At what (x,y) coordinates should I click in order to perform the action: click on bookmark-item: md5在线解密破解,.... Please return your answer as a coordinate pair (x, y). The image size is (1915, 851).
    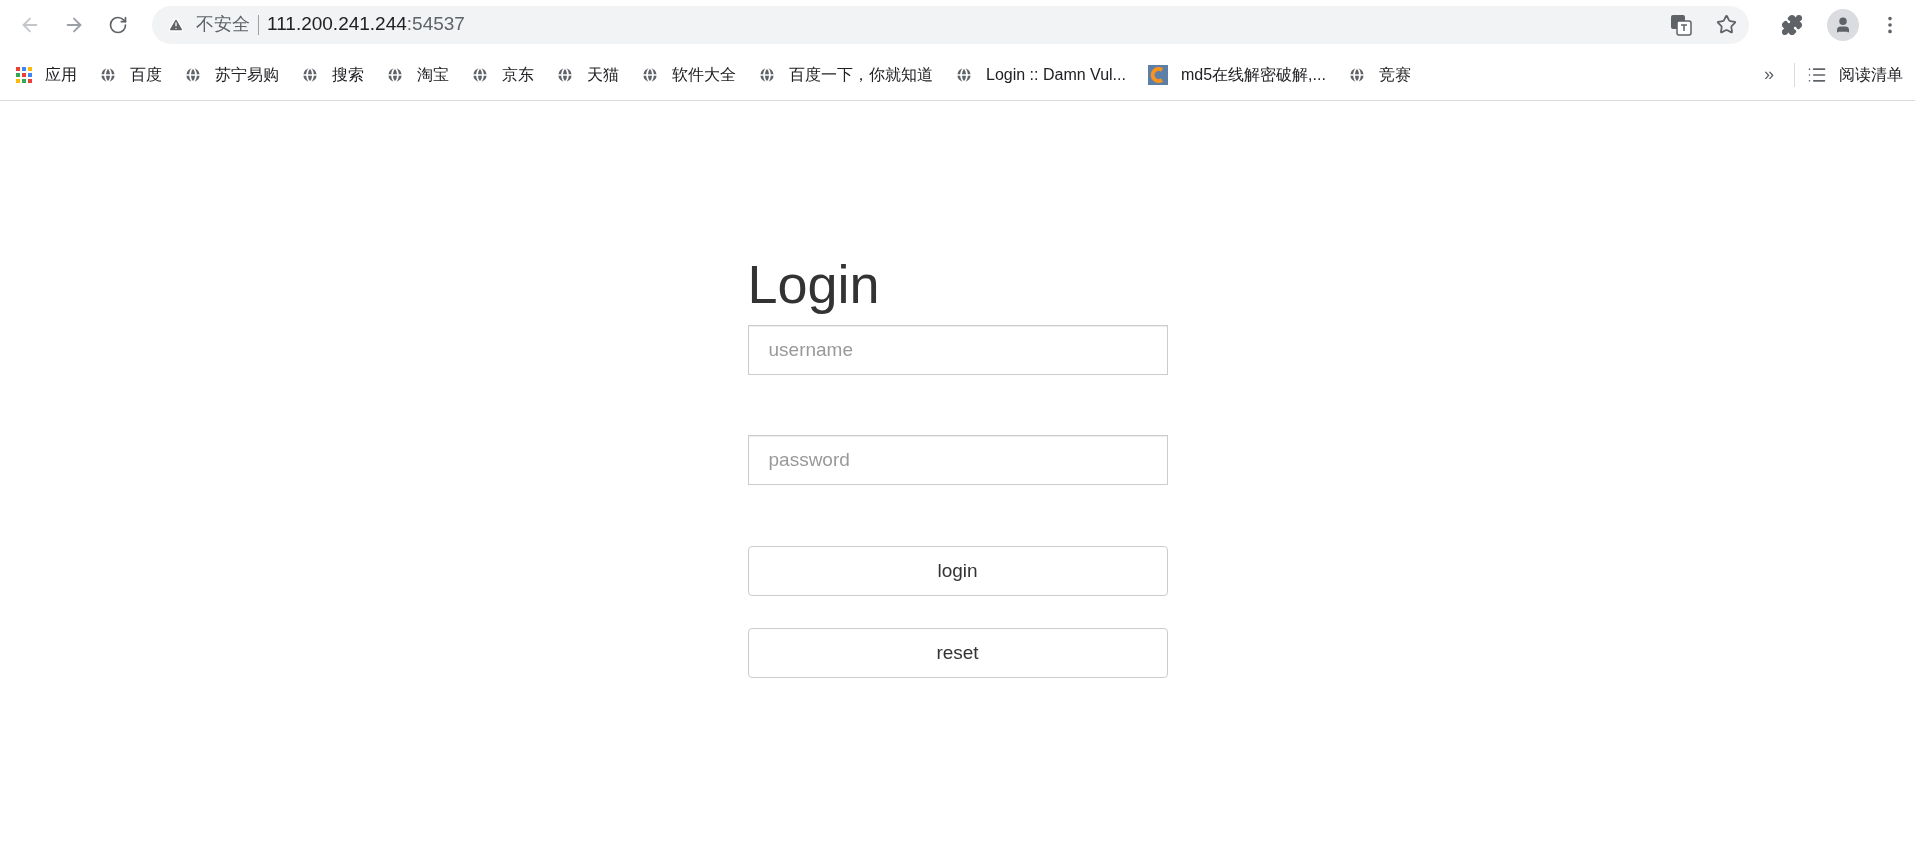
    Looking at the image, I should click on (1236, 74).